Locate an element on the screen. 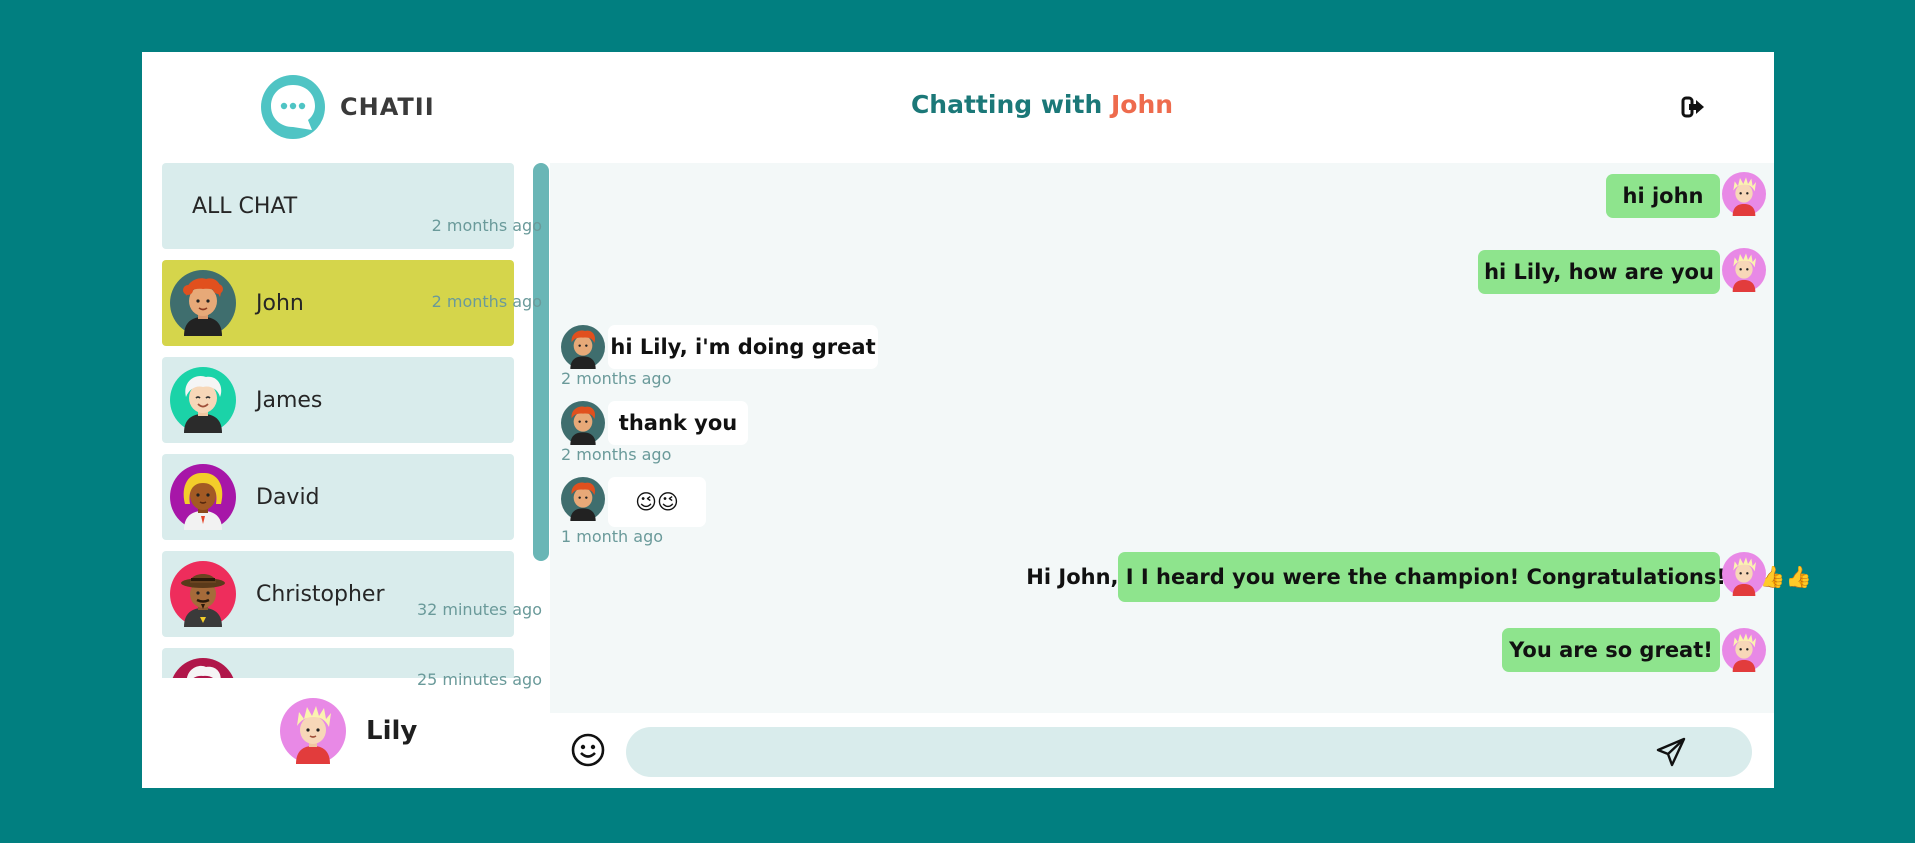  message-bubble: hi Lily, i'm doing great is located at coordinates (743, 347).